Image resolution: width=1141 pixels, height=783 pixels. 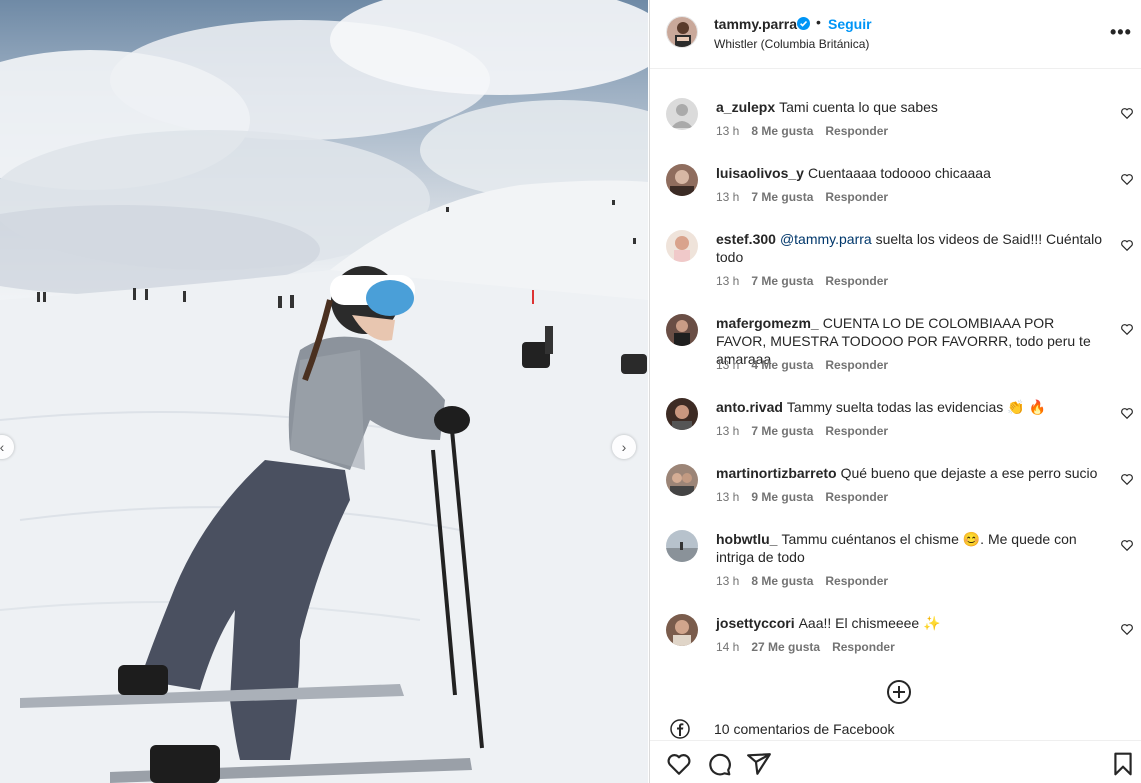 I want to click on chevron-left-icon: ‹, so click(x=2, y=447).